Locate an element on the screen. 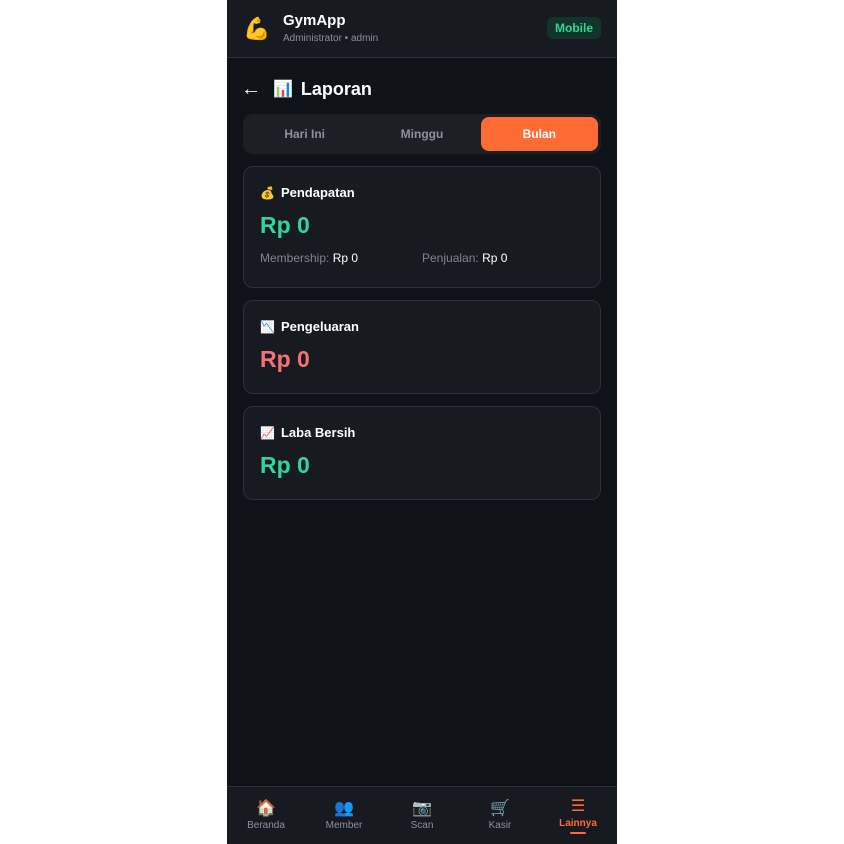 This screenshot has height=844, width=844. nav-item-member: 👥 Member is located at coordinates (344, 815).